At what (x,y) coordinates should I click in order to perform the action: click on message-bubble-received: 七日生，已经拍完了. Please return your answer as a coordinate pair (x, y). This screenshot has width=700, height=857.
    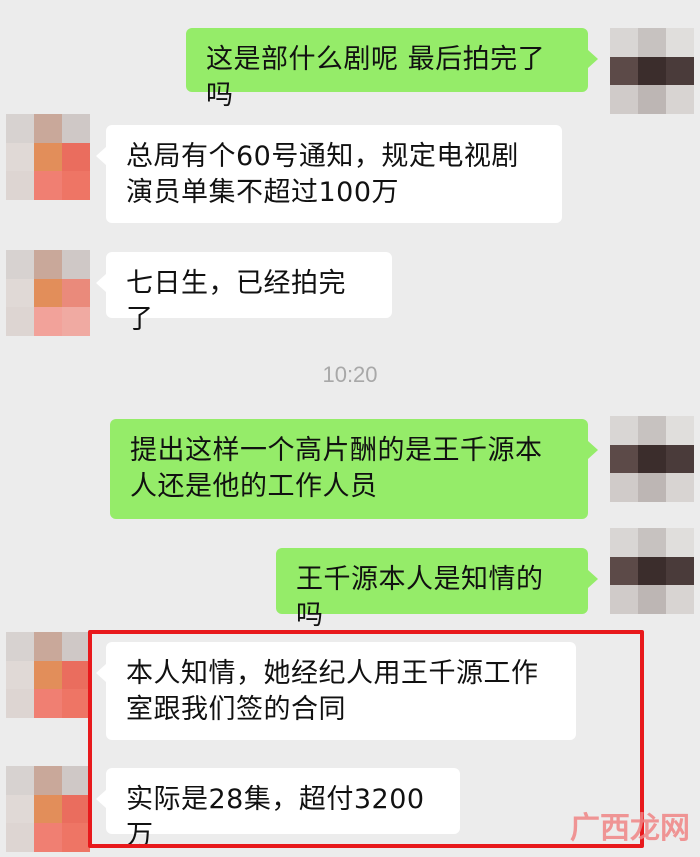
    Looking at the image, I should click on (244, 293).